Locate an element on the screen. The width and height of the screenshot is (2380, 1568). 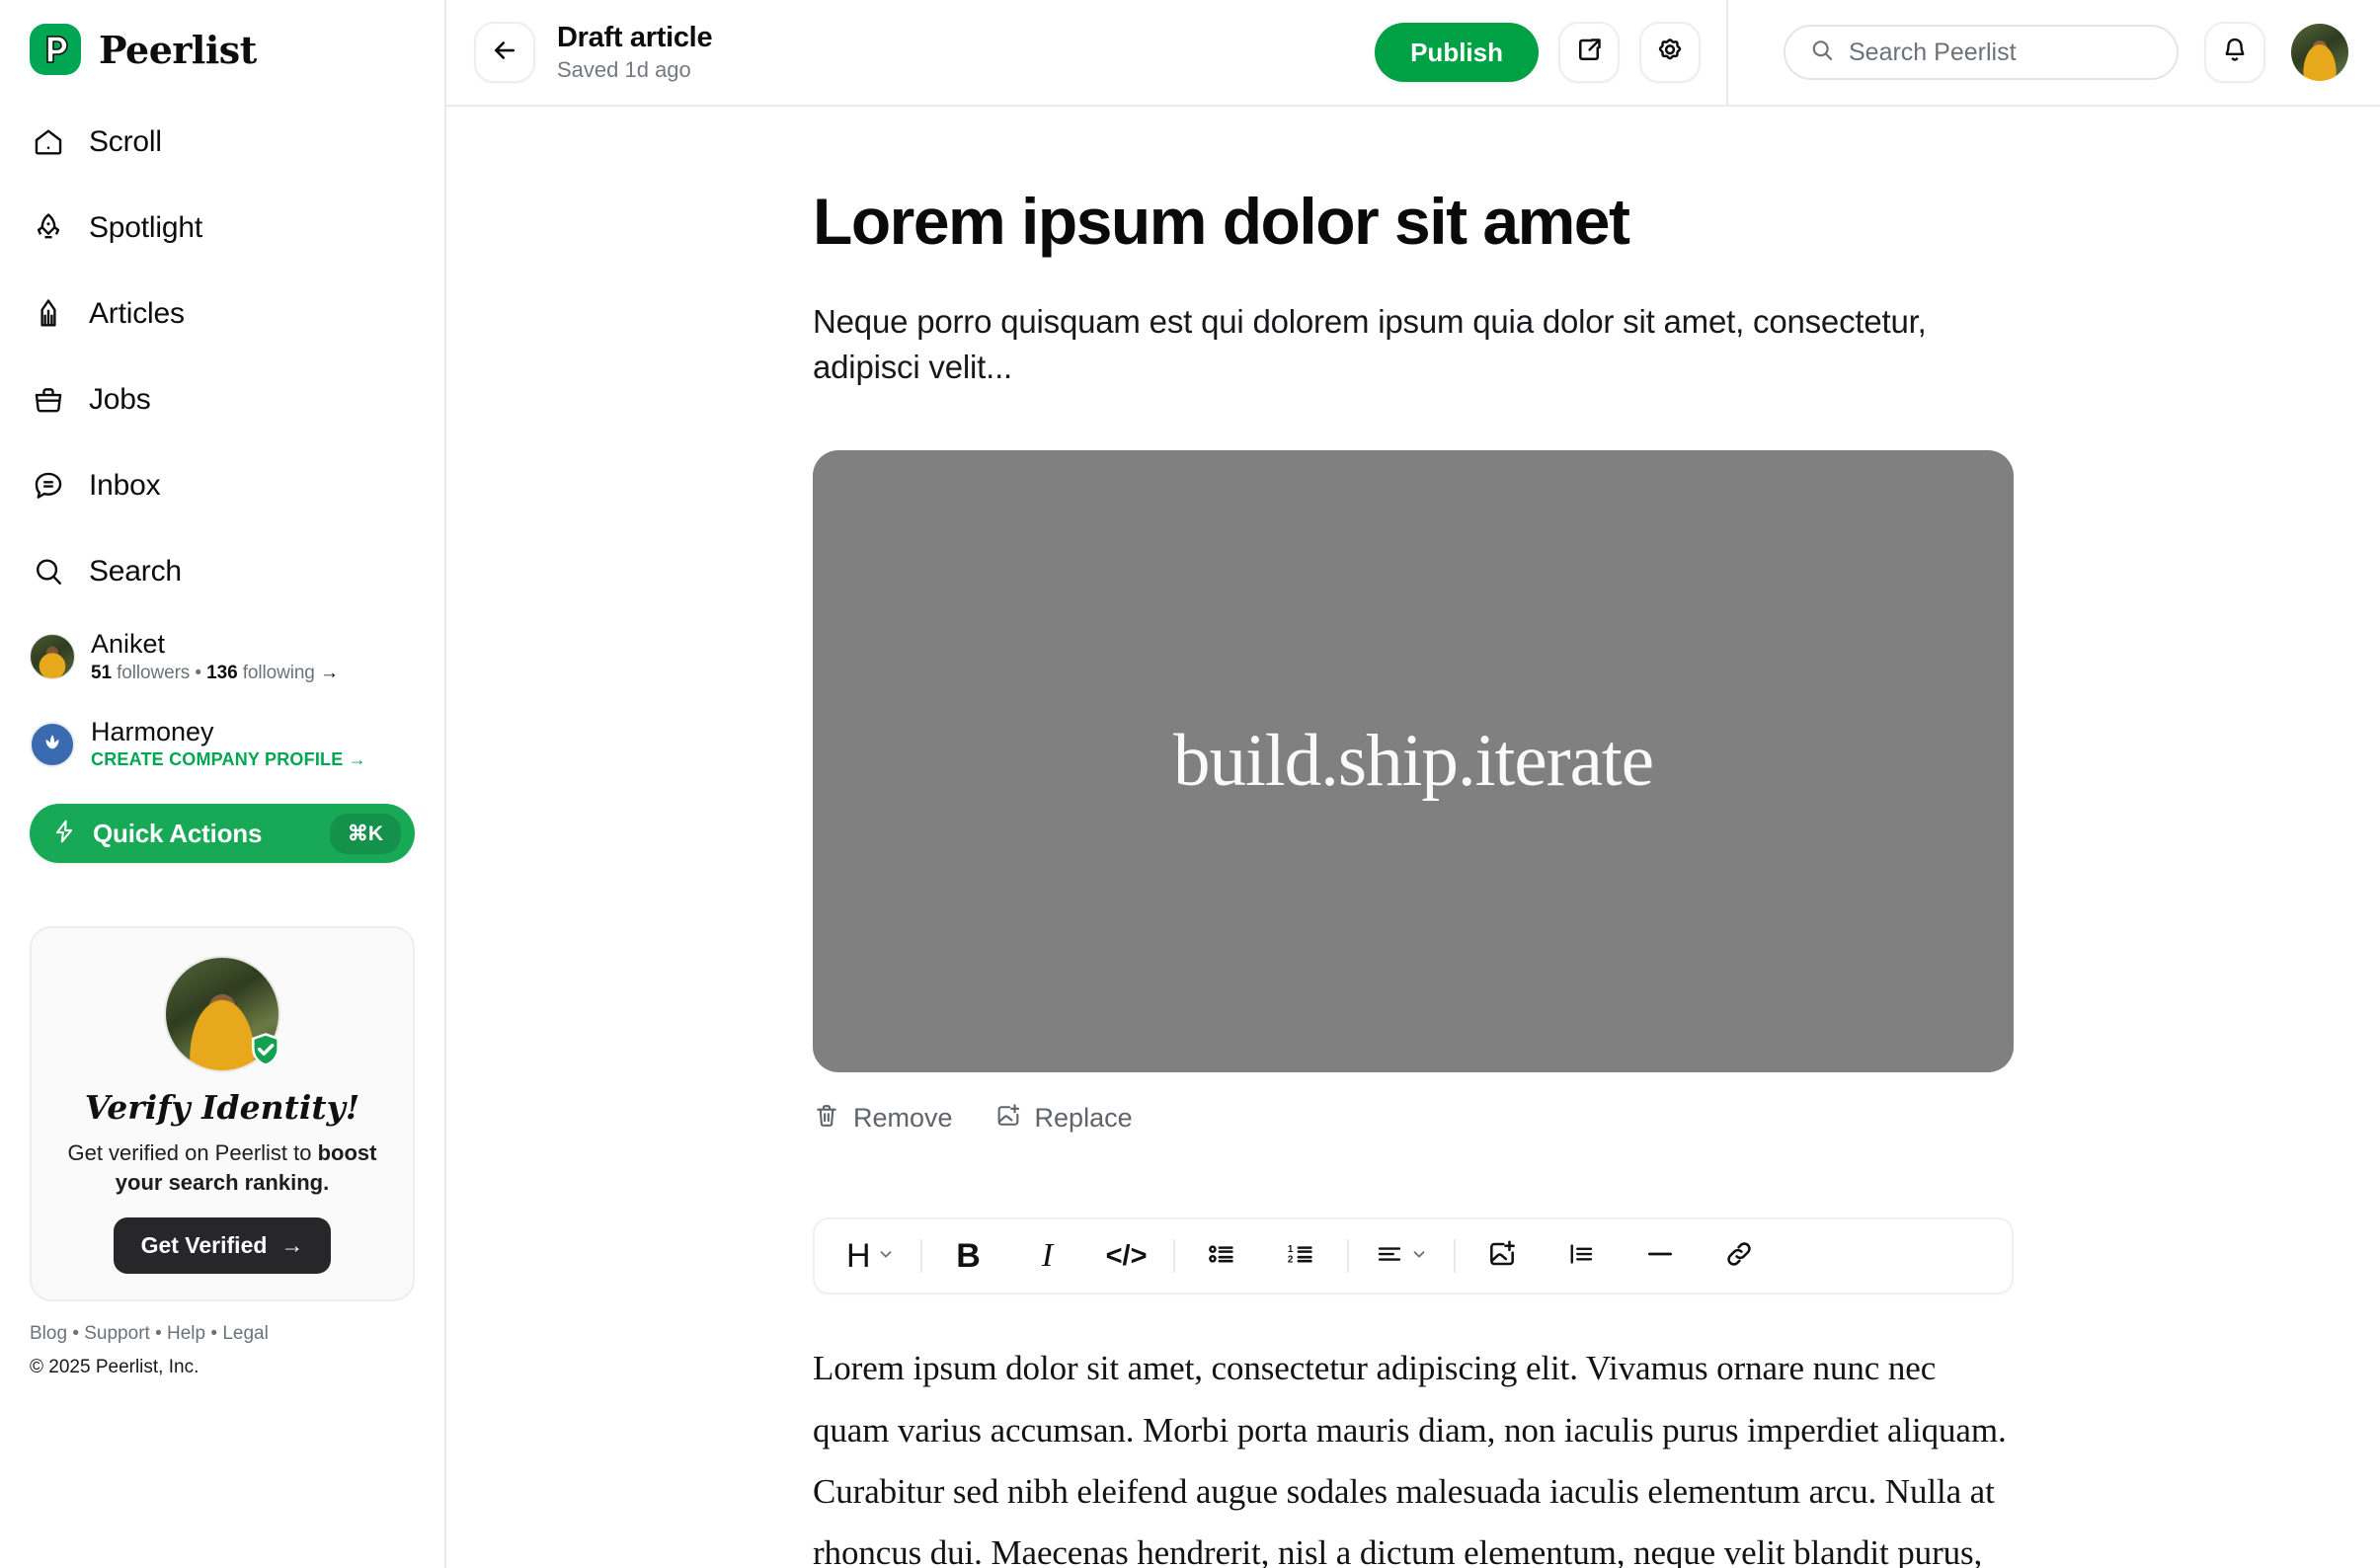
footer-link-blog: Blog is located at coordinates (48, 1333).